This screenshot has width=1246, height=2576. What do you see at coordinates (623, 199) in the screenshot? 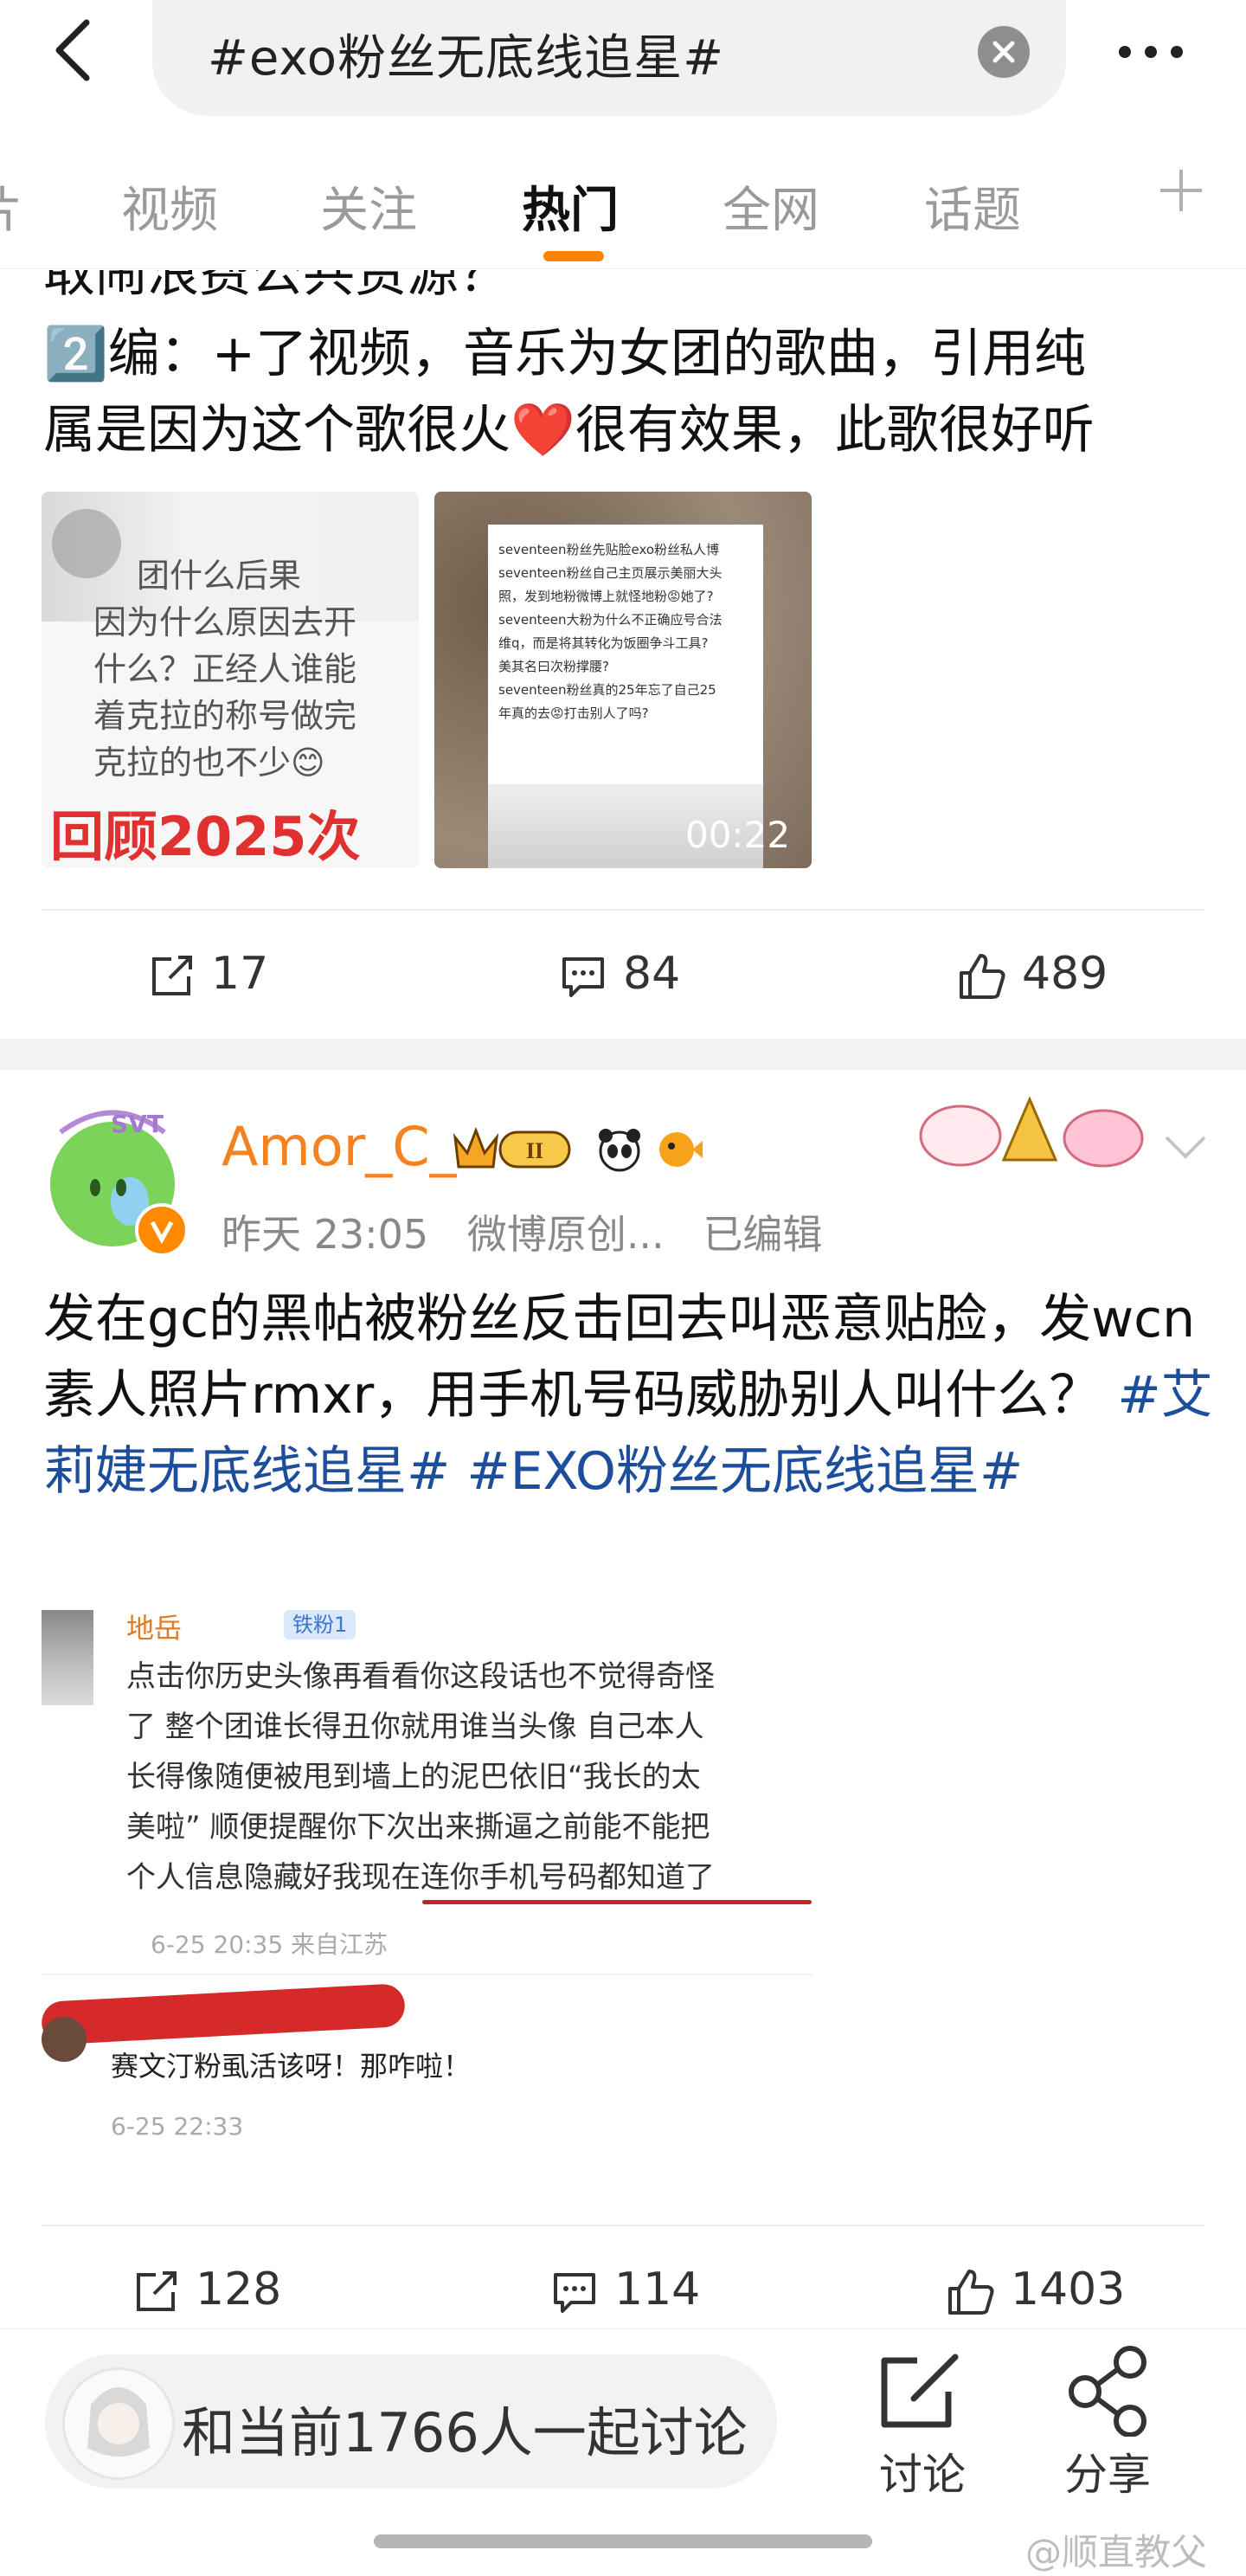
I see `tab-bar: 片 视频 关注 热门 全网 话题` at bounding box center [623, 199].